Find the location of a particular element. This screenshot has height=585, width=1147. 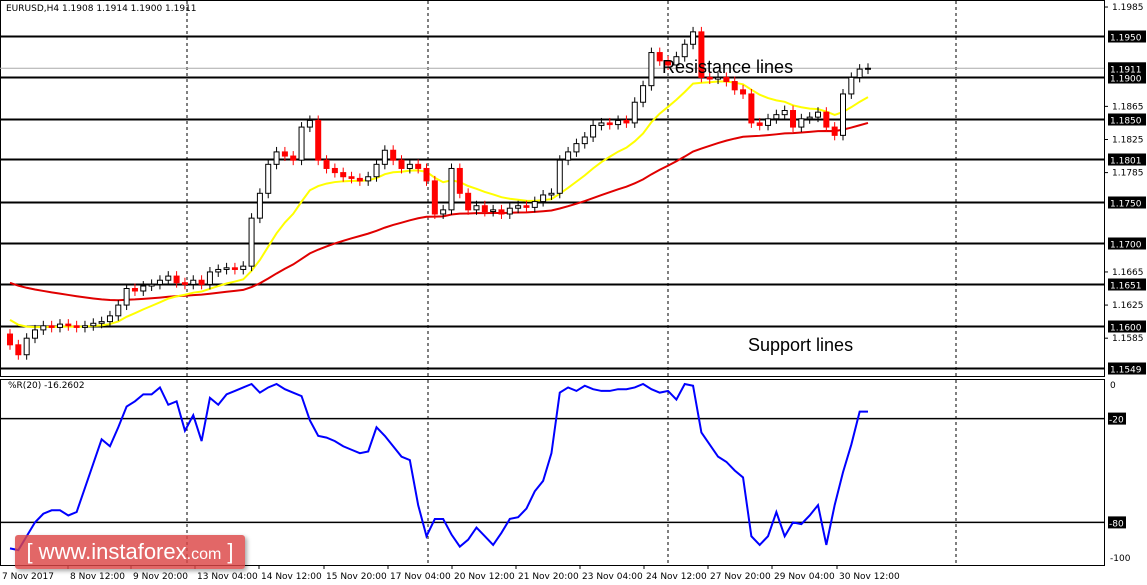

level-label: 1.1900 is located at coordinates (1126, 80).